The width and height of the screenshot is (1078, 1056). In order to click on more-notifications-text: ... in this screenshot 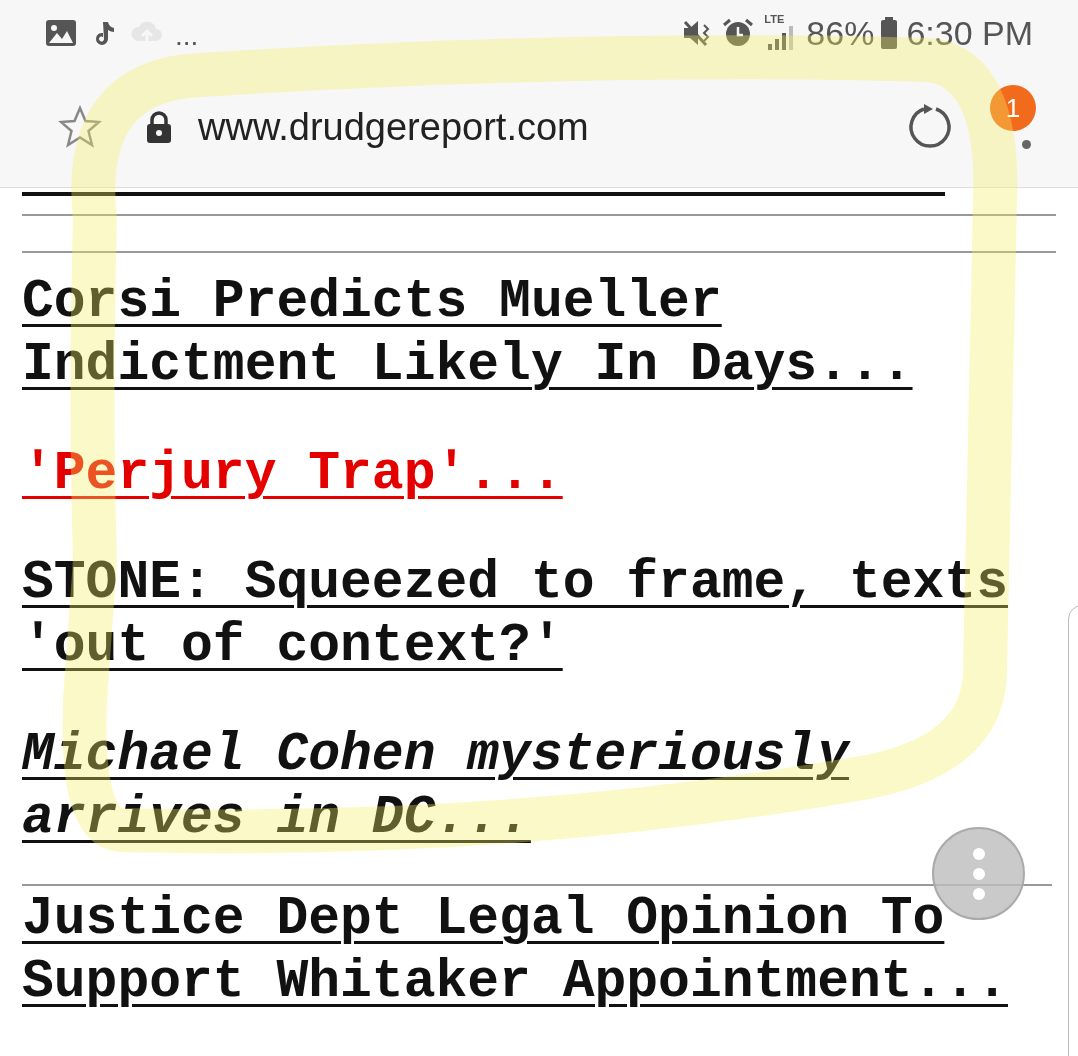, I will do `click(187, 34)`.